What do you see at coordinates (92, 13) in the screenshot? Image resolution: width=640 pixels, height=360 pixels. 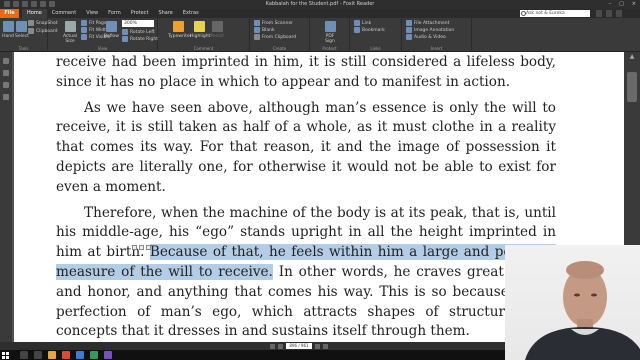 I see `tab-view: View` at bounding box center [92, 13].